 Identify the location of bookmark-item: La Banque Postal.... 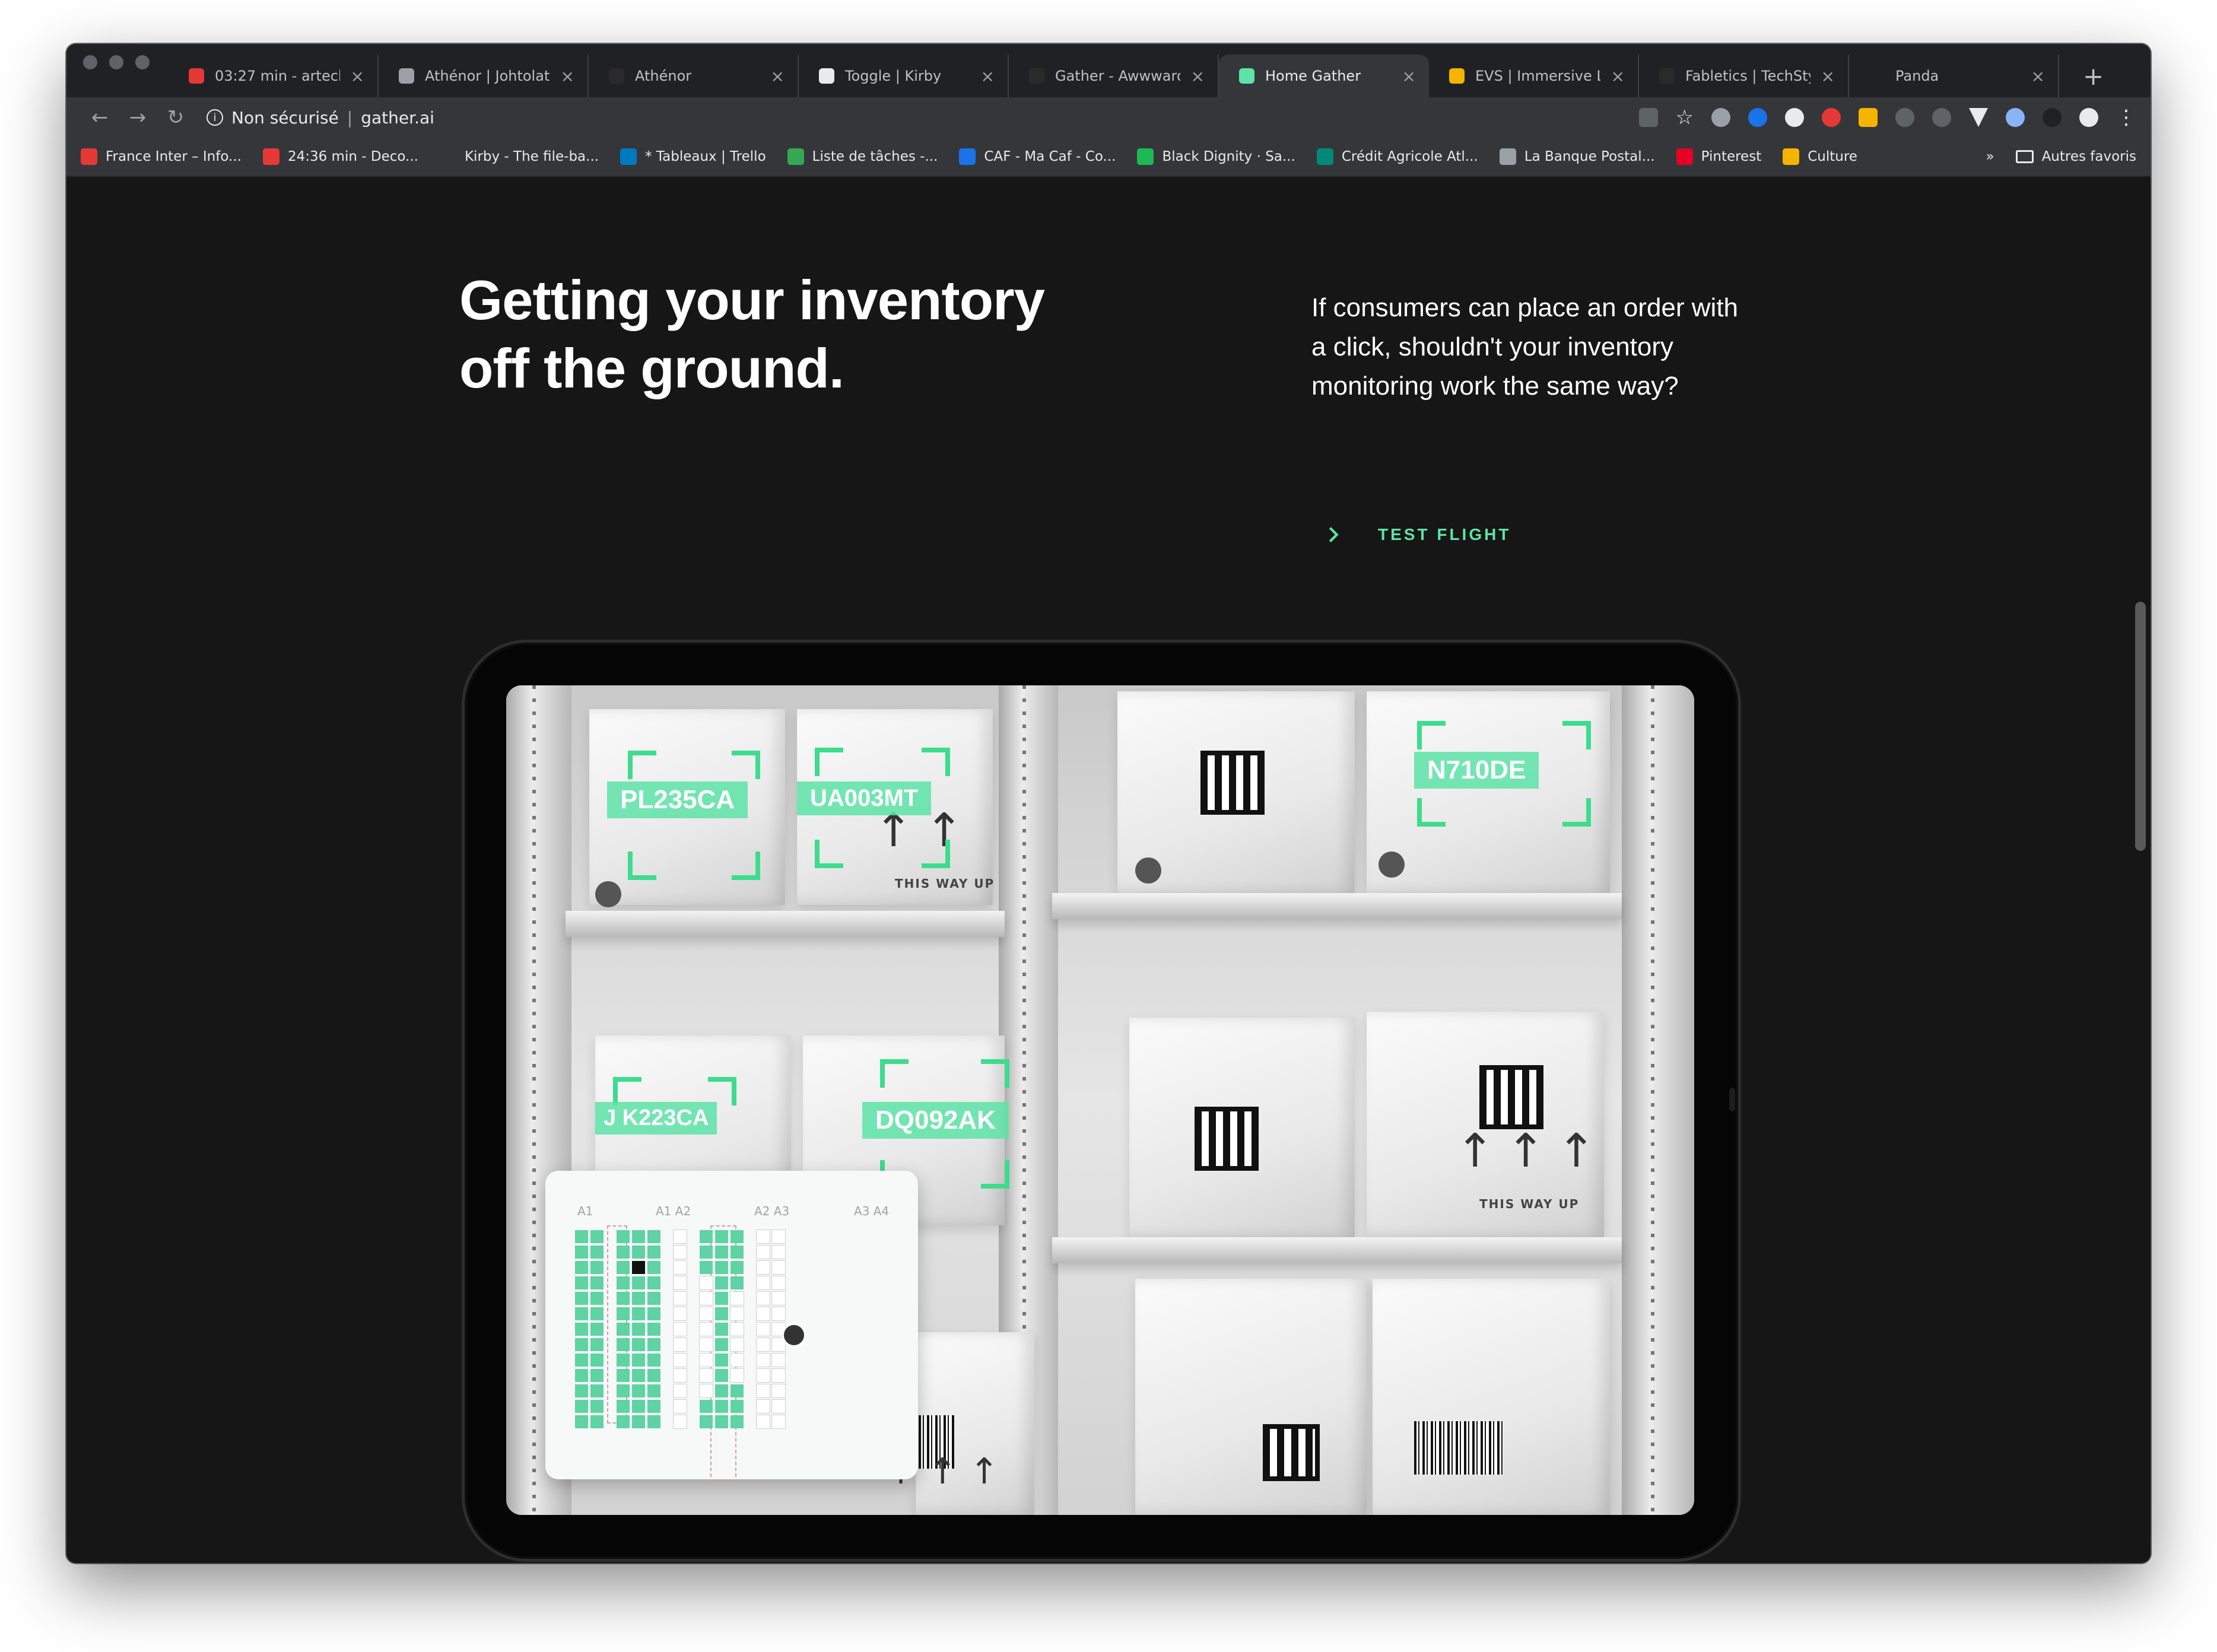
(1577, 156).